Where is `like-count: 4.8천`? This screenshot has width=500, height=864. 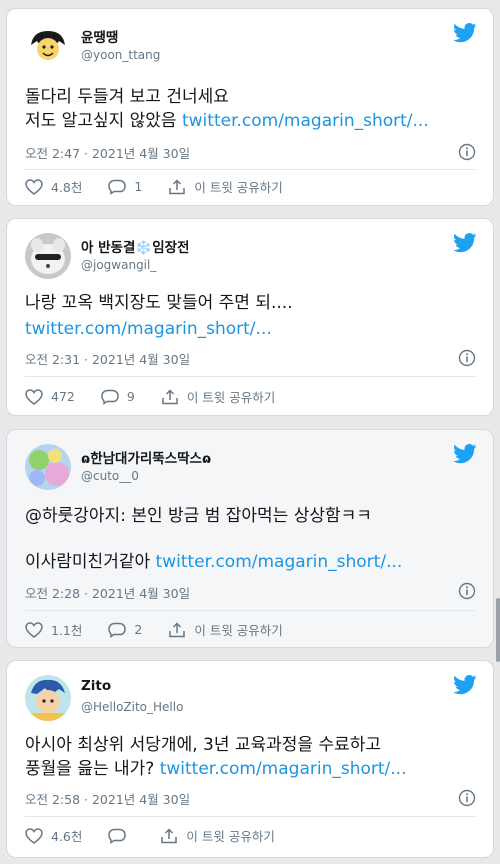
like-count: 4.8천 is located at coordinates (67, 187).